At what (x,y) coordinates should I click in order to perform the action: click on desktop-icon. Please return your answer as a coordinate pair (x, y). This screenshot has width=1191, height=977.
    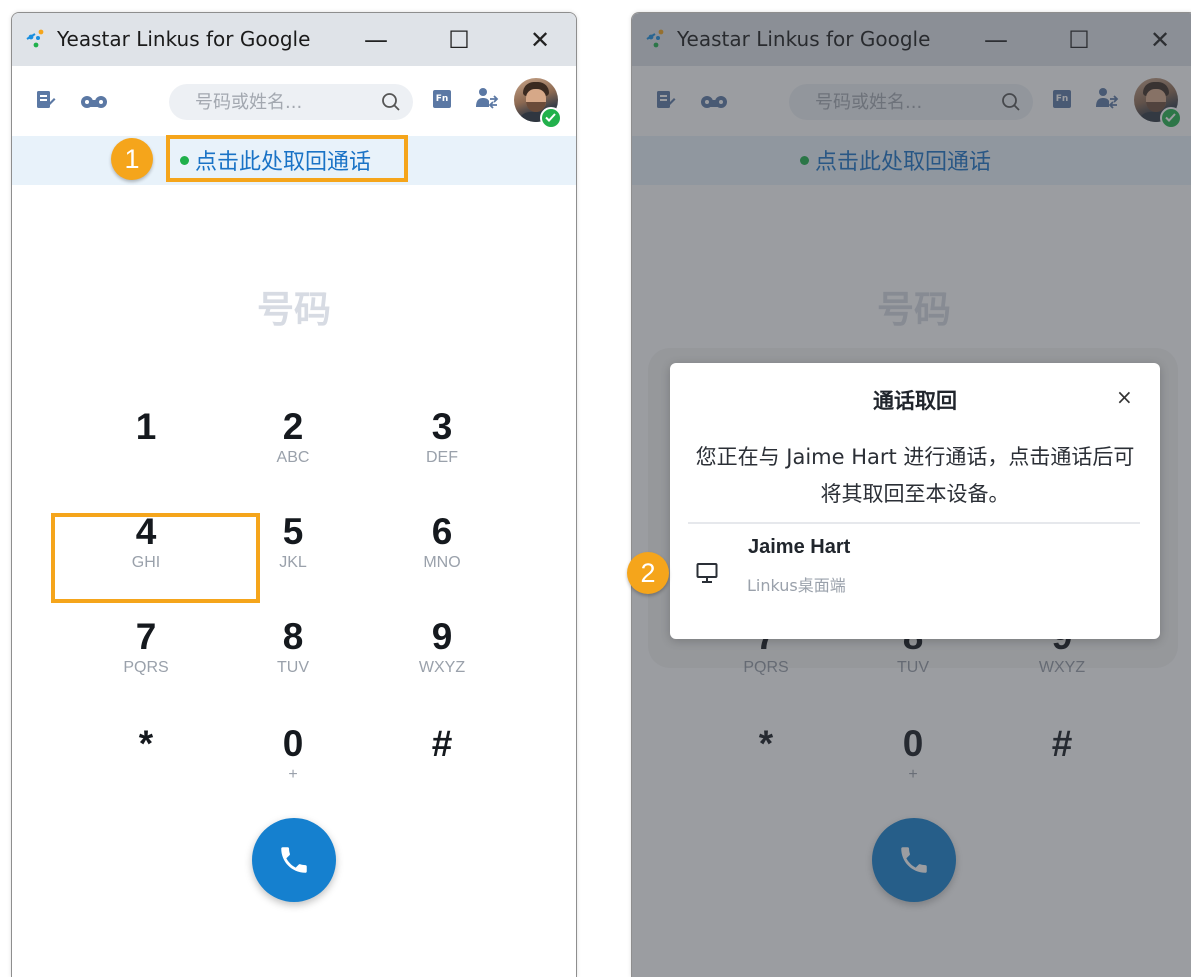
    Looking at the image, I should click on (707, 575).